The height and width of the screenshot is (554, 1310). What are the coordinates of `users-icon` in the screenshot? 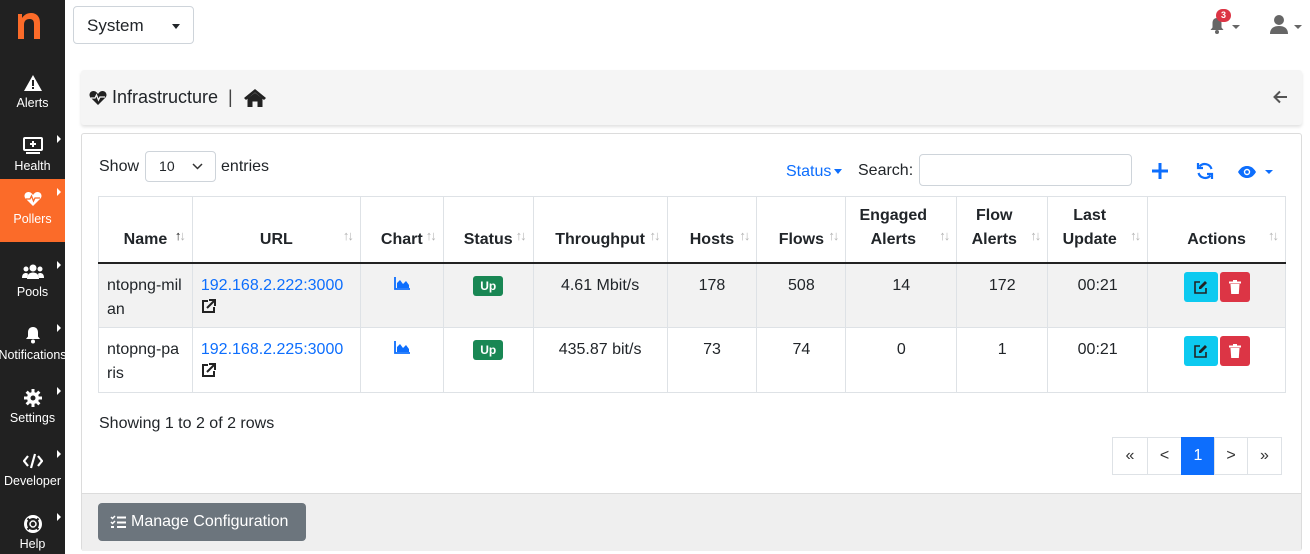 It's located at (32, 271).